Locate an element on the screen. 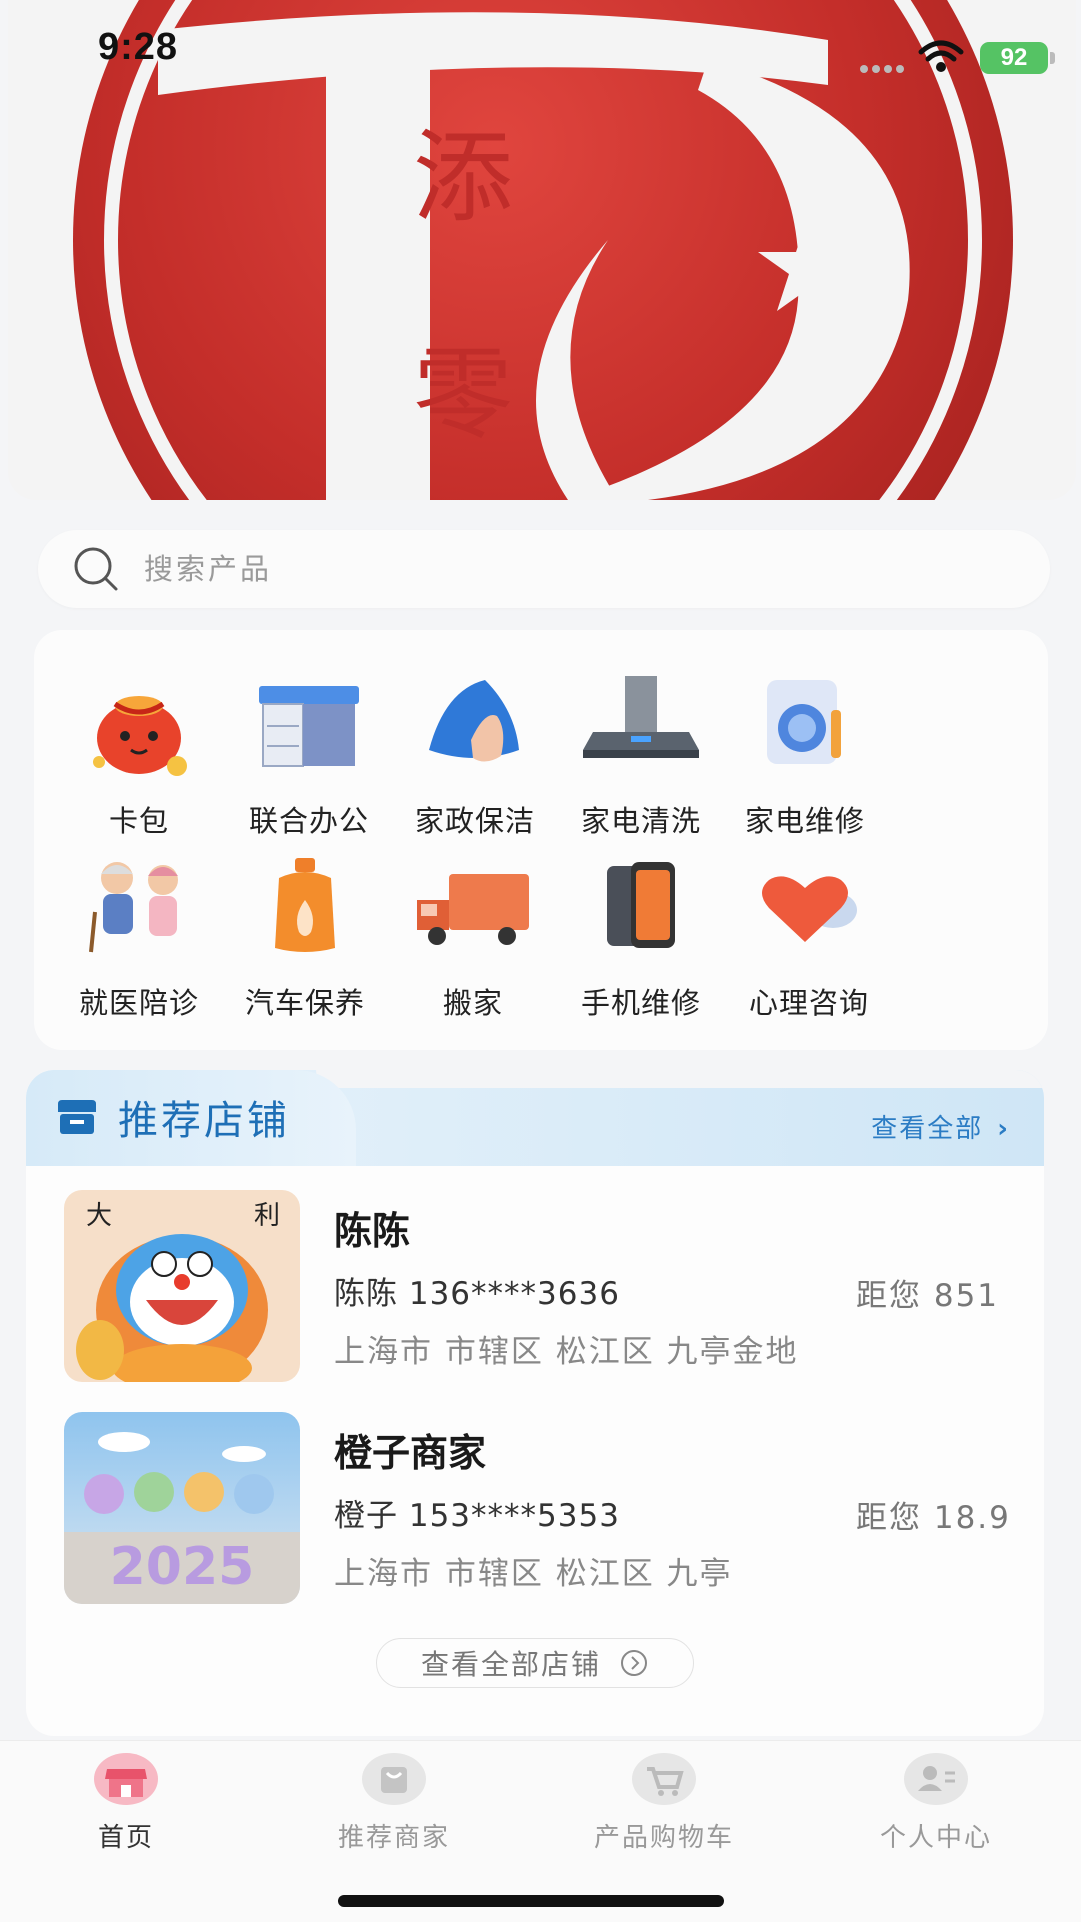  home-indicator is located at coordinates (531, 1901).